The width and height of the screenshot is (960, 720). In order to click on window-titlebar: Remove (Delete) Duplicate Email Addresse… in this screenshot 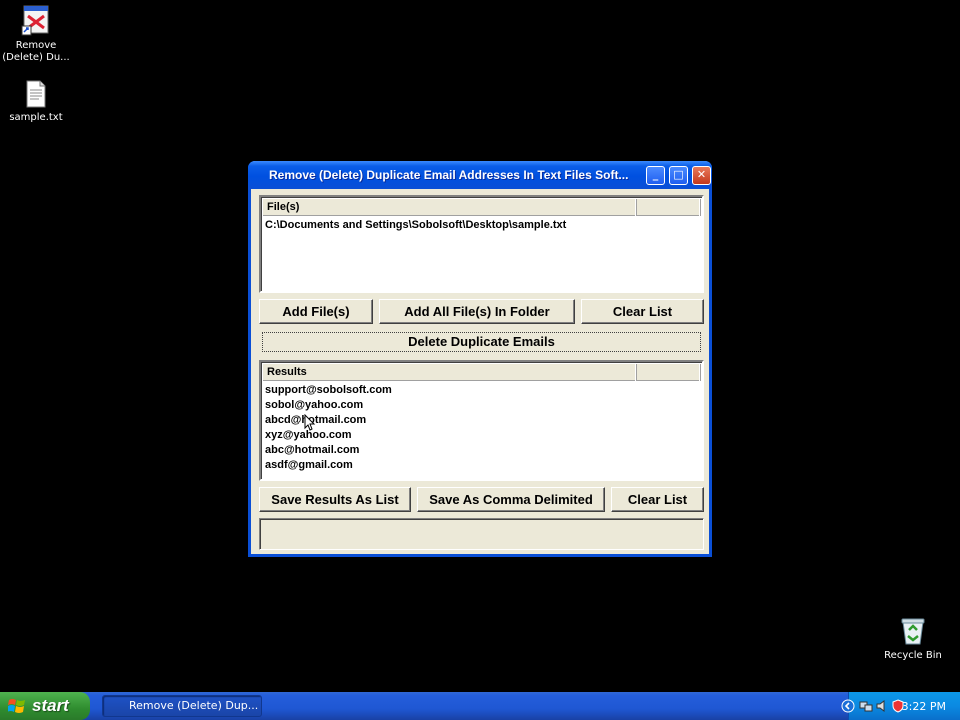, I will do `click(480, 175)`.